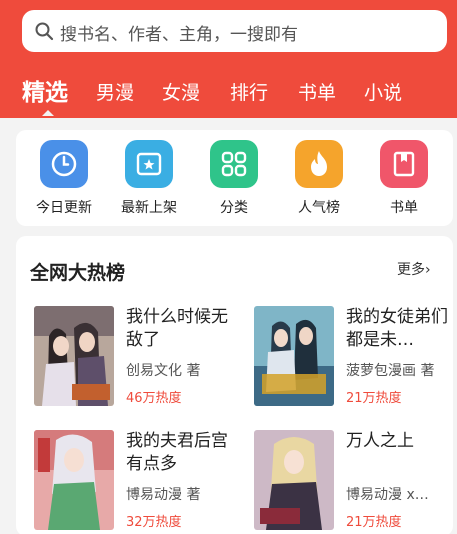 The image size is (457, 534). What do you see at coordinates (78, 273) in the screenshot?
I see `section-title: 全网大热榜` at bounding box center [78, 273].